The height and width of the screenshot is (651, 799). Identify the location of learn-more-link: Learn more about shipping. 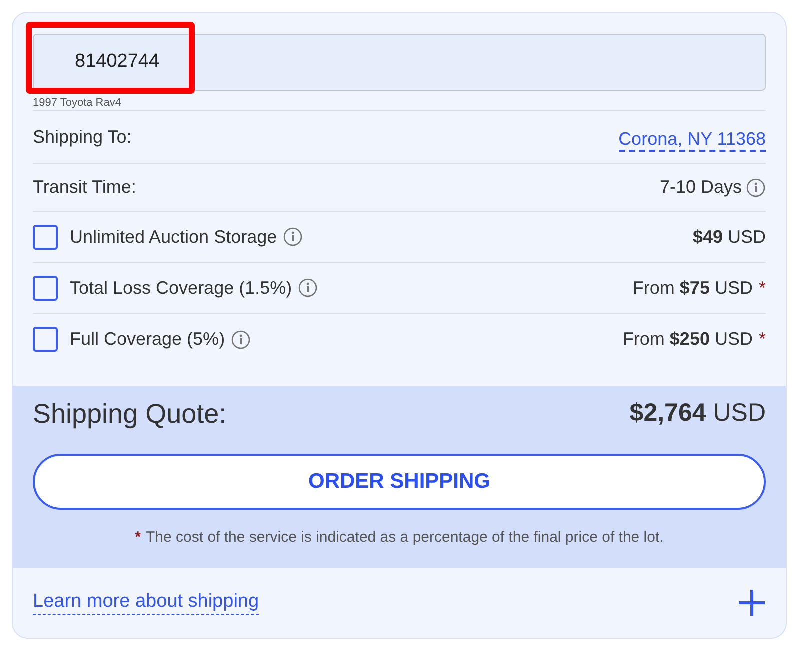
(146, 603).